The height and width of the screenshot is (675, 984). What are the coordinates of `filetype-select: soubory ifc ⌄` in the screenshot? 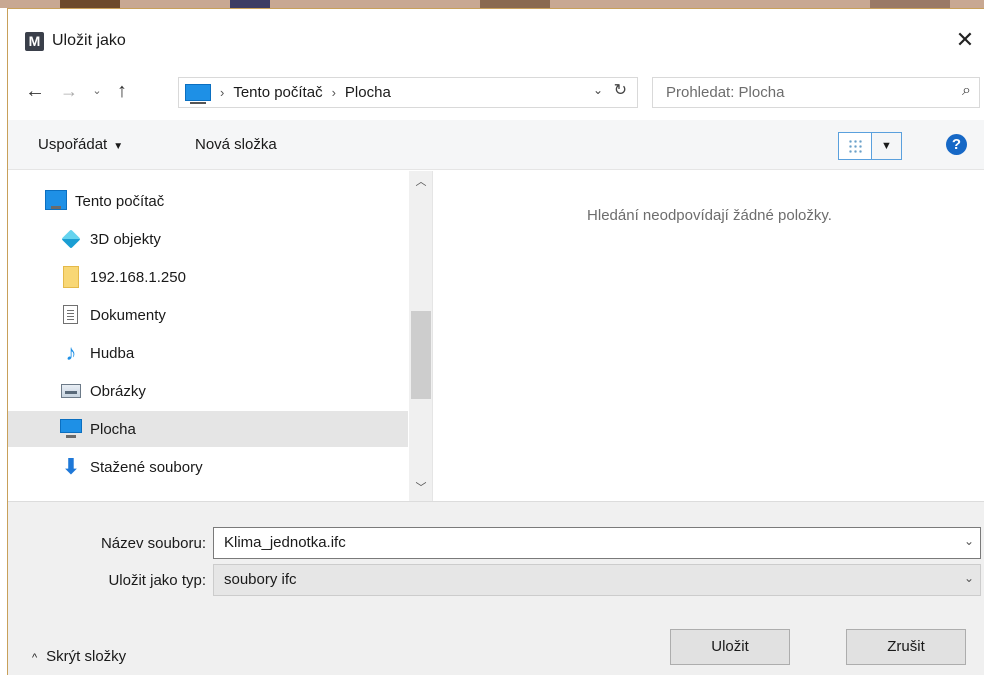 It's located at (597, 580).